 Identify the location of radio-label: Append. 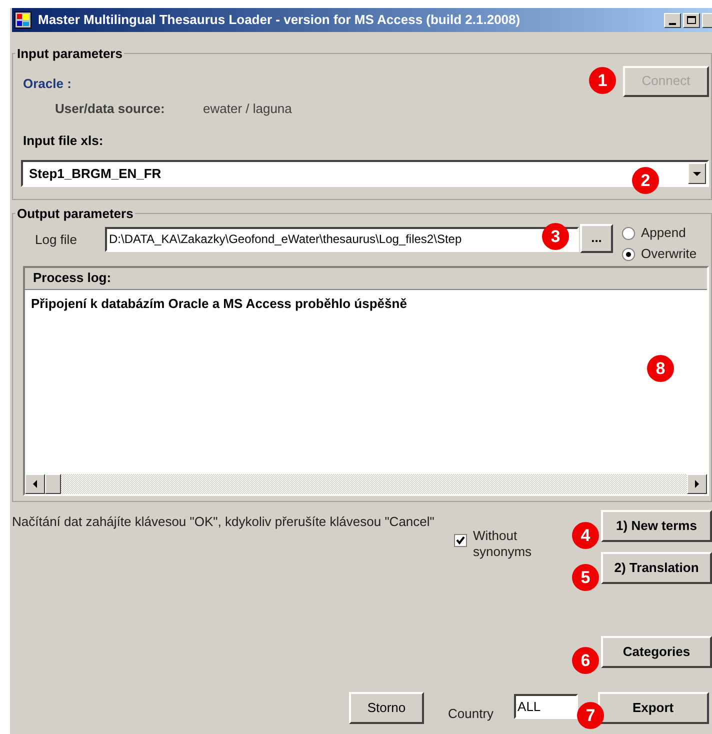
(663, 233).